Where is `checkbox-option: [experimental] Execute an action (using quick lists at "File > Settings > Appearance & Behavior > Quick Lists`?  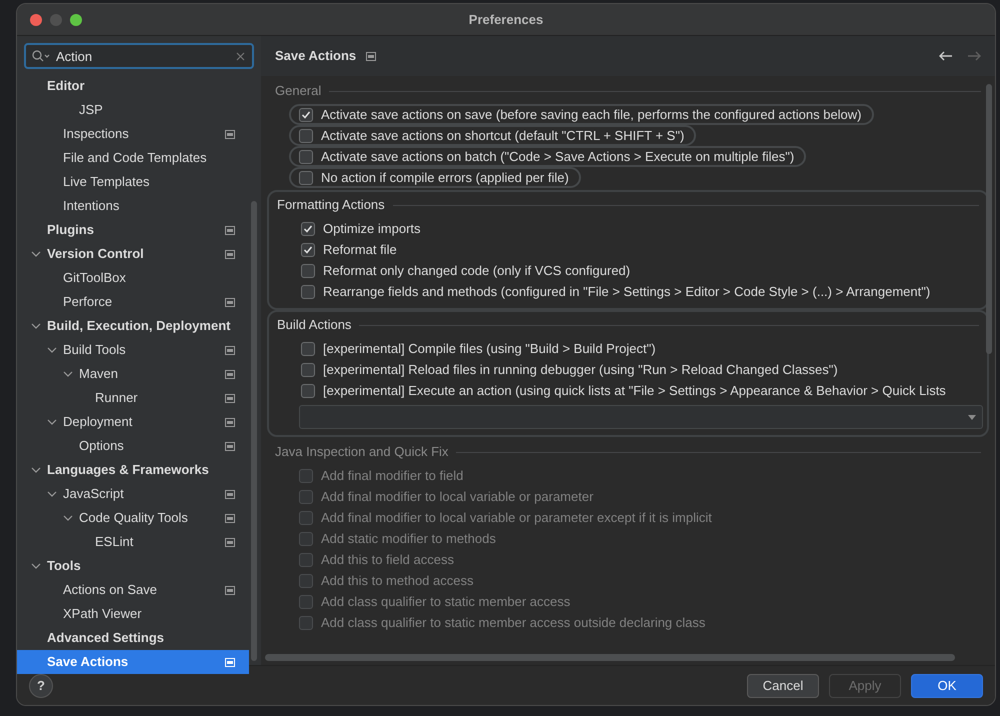 checkbox-option: [experimental] Execute an action (using quick lists at "File > Settings > Appearance & Behavior > Quick Lists is located at coordinates (627, 390).